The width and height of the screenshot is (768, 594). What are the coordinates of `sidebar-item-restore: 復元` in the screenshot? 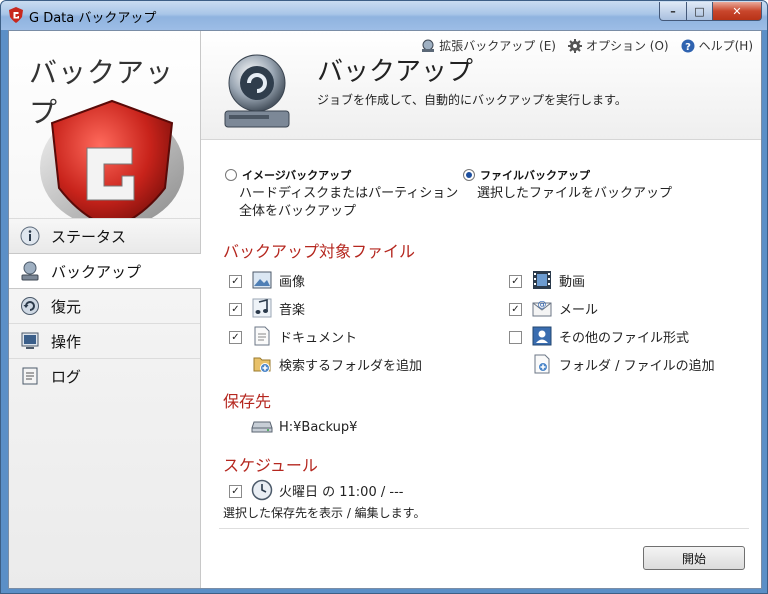 It's located at (104, 305).